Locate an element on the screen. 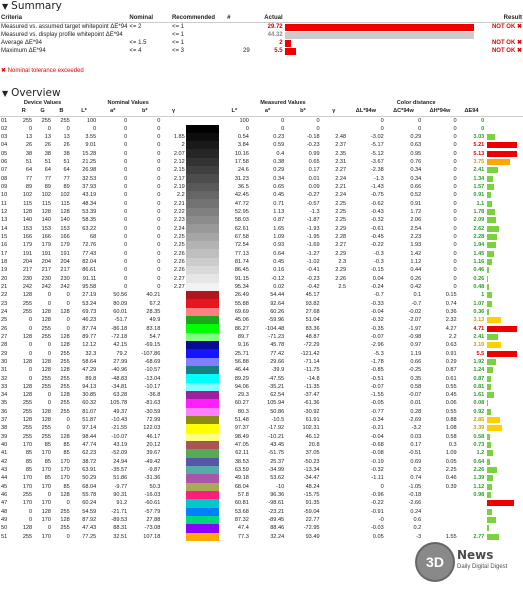 The height and width of the screenshot is (600, 523). cell-g: 0 is located at coordinates (49, 128).